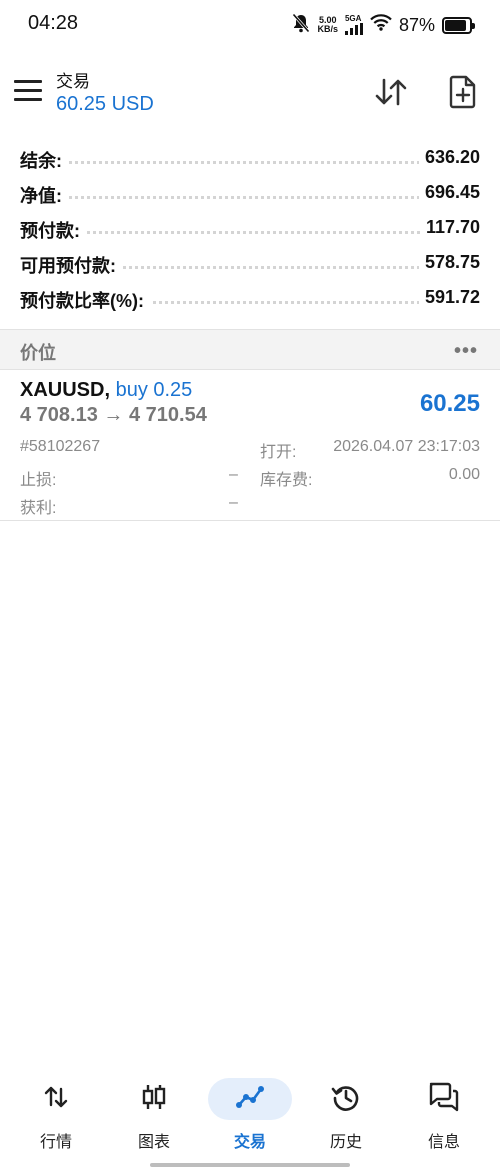  What do you see at coordinates (250, 1099) in the screenshot?
I see `trade-icon` at bounding box center [250, 1099].